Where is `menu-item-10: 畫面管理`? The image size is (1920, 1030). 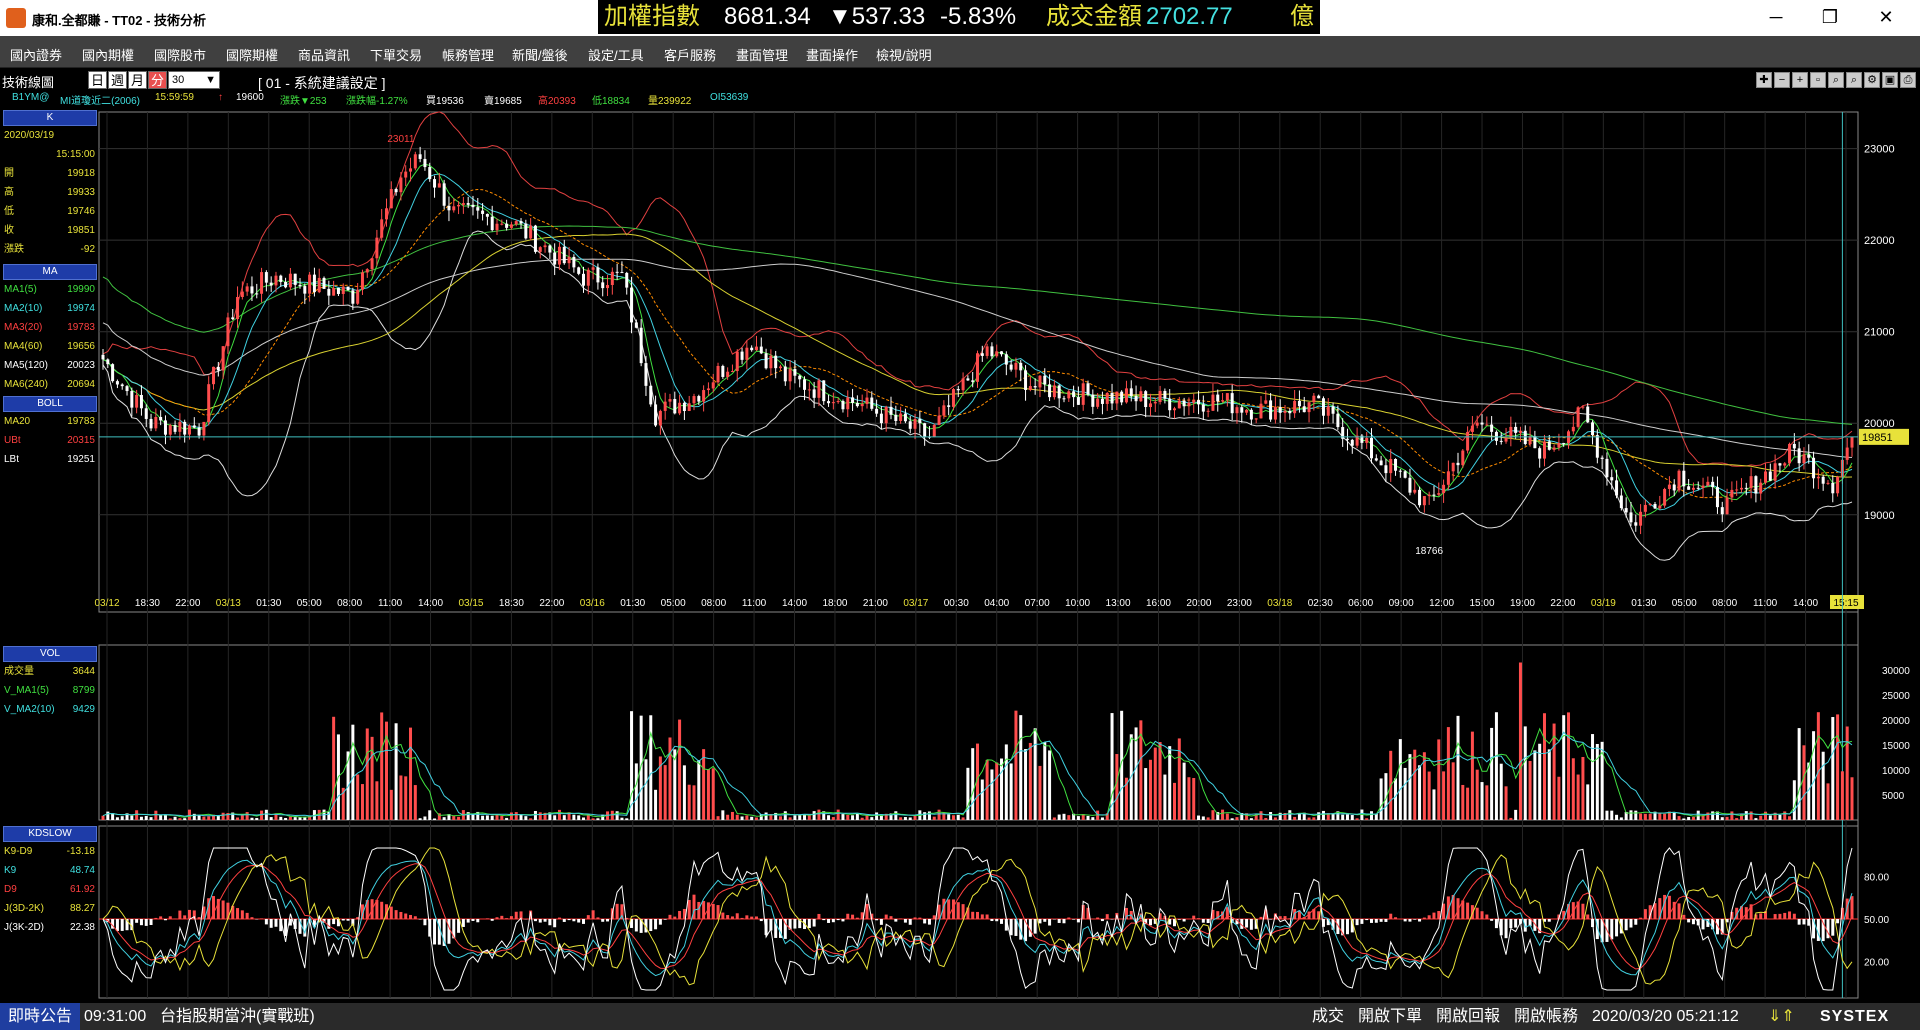
menu-item-10: 畫面管理 is located at coordinates (762, 54).